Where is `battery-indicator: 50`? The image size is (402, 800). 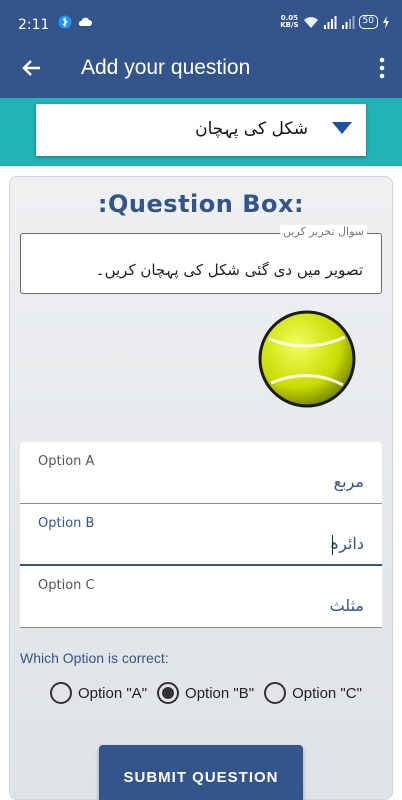 battery-indicator: 50 is located at coordinates (368, 22).